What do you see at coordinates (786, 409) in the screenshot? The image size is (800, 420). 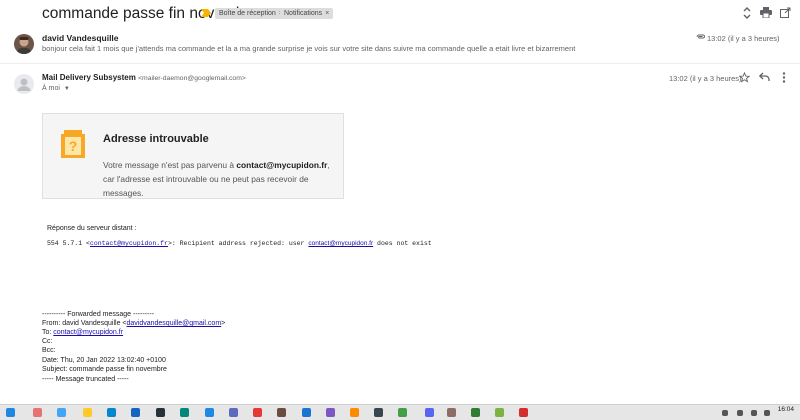 I see `taskbar-clock: 16:04` at bounding box center [786, 409].